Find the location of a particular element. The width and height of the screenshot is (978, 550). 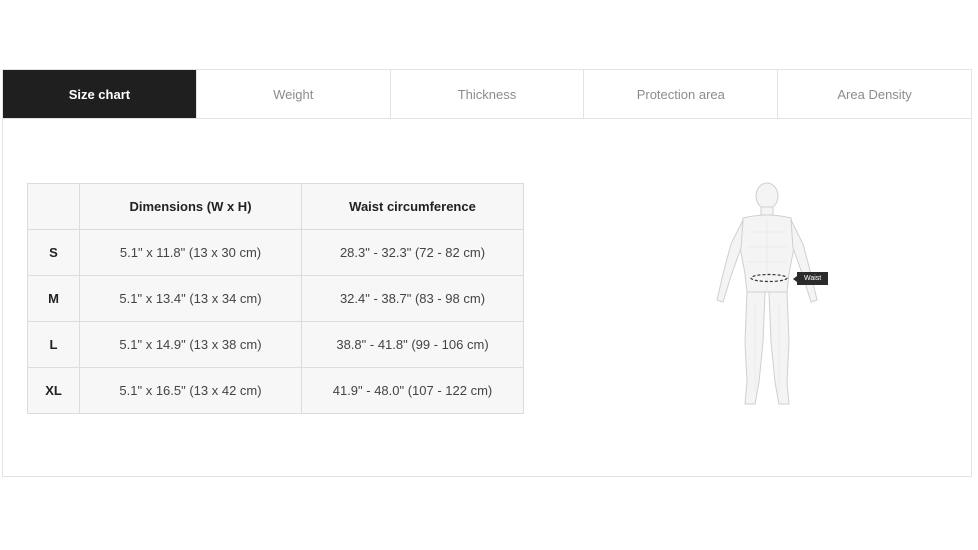

tab-protection-area: Protection area is located at coordinates (681, 94).